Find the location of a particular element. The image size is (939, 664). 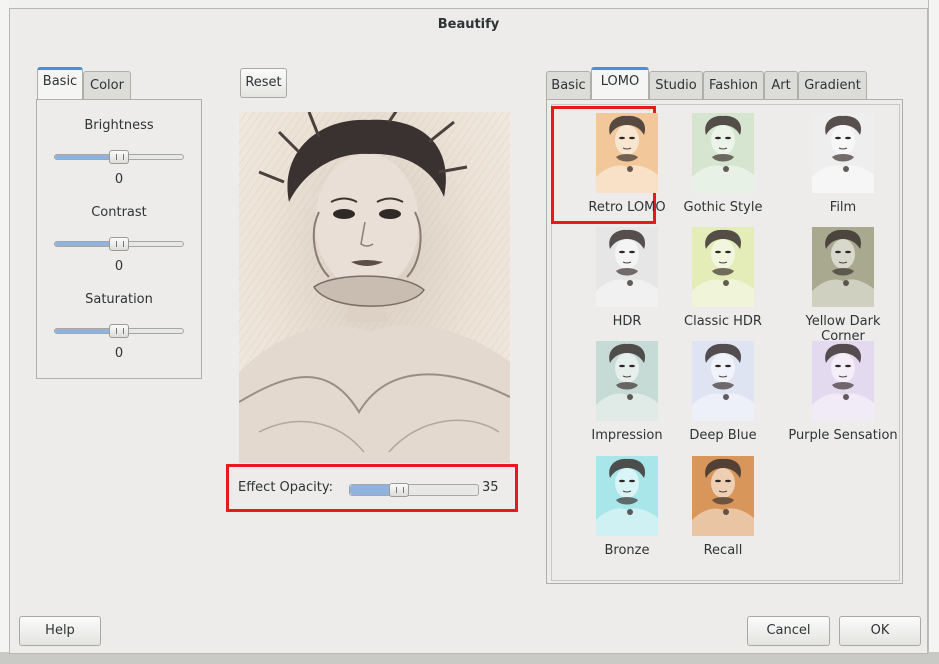

brightness-value: 0 is located at coordinates (119, 179).